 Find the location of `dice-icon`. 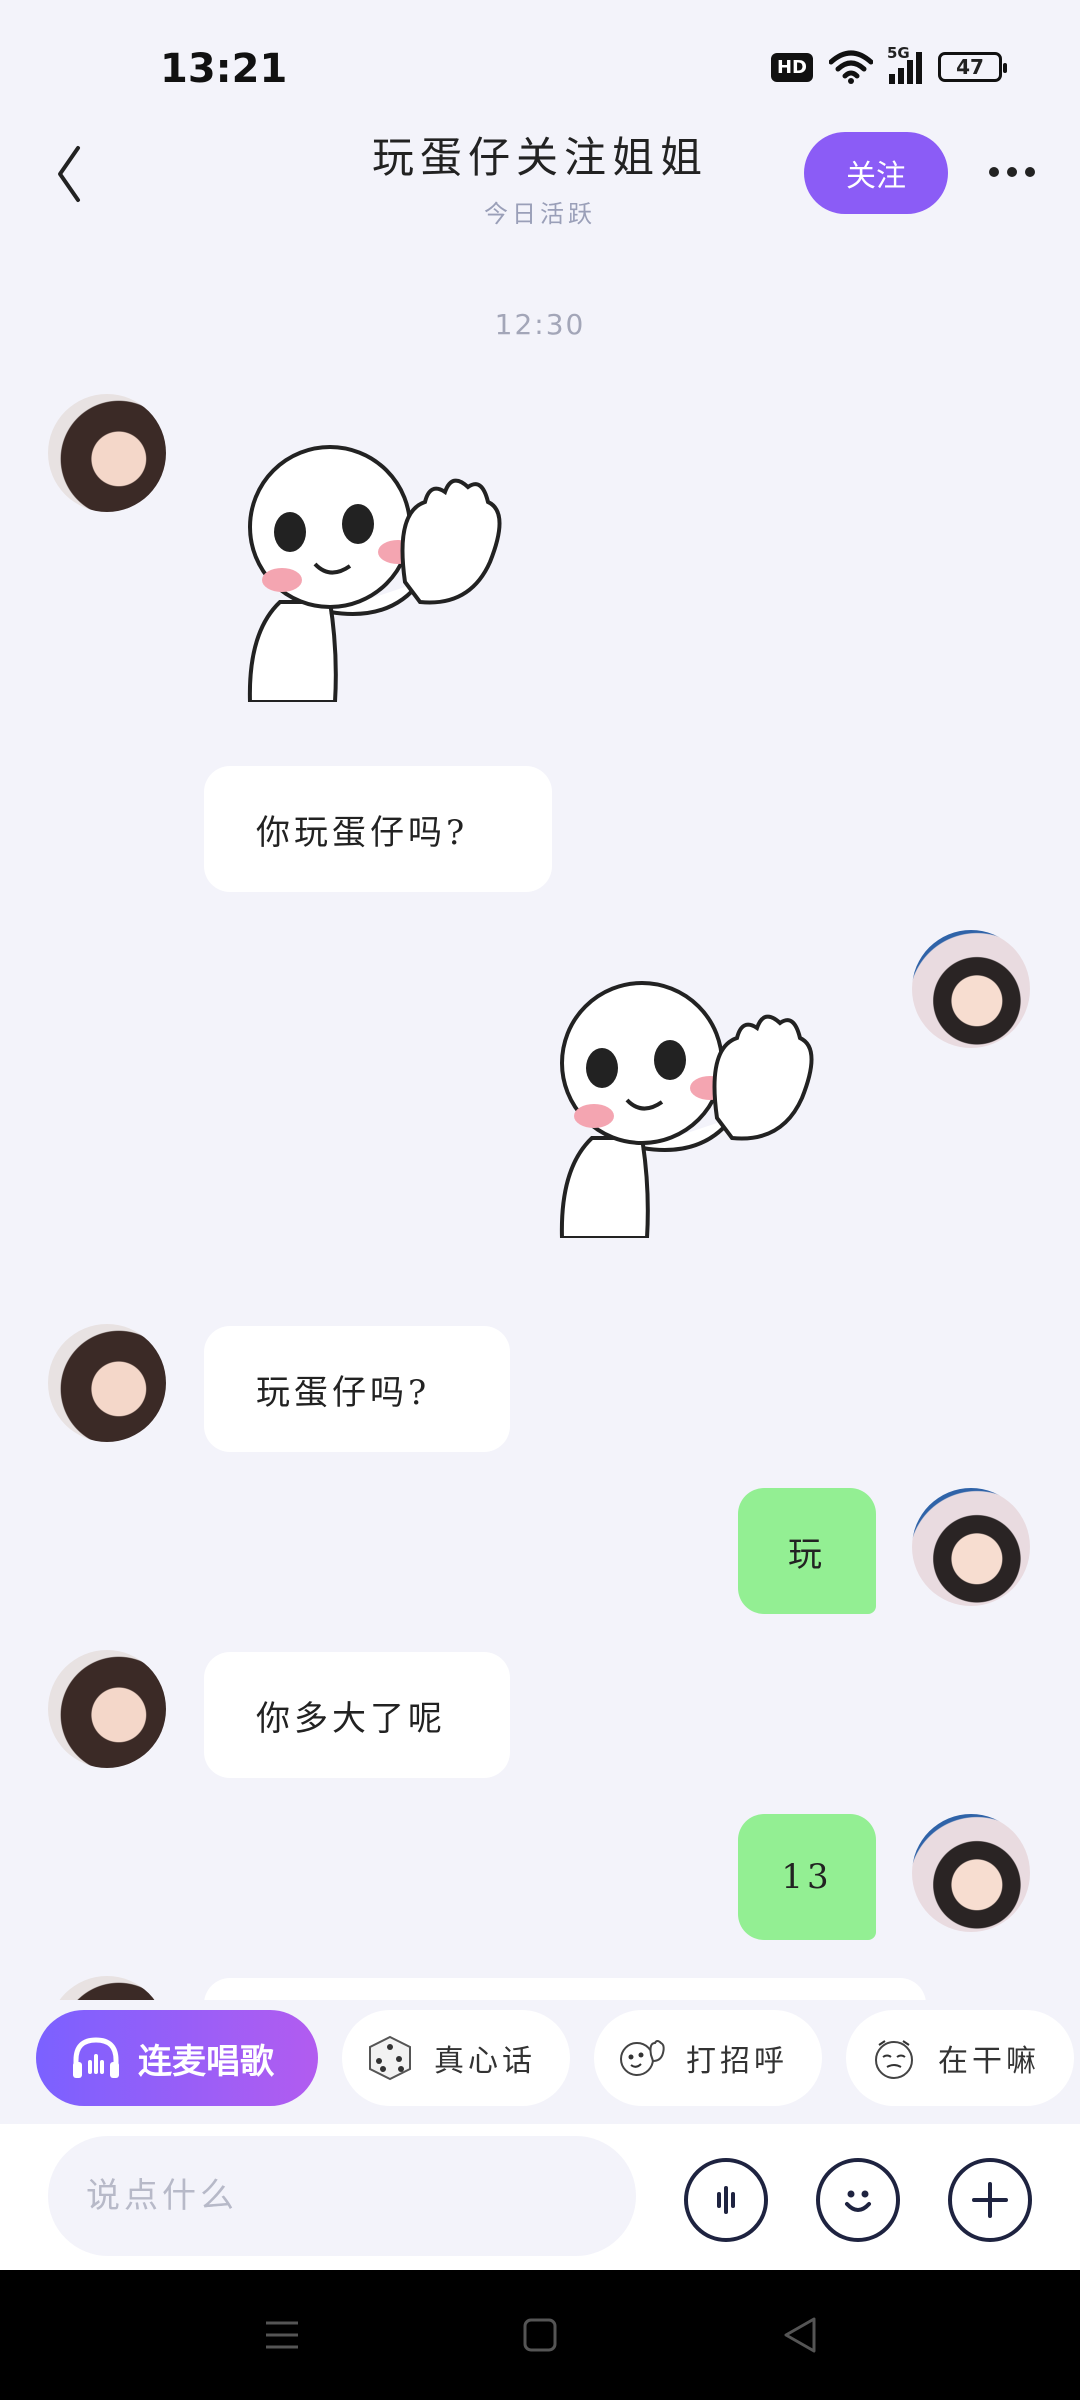

dice-icon is located at coordinates (390, 2058).